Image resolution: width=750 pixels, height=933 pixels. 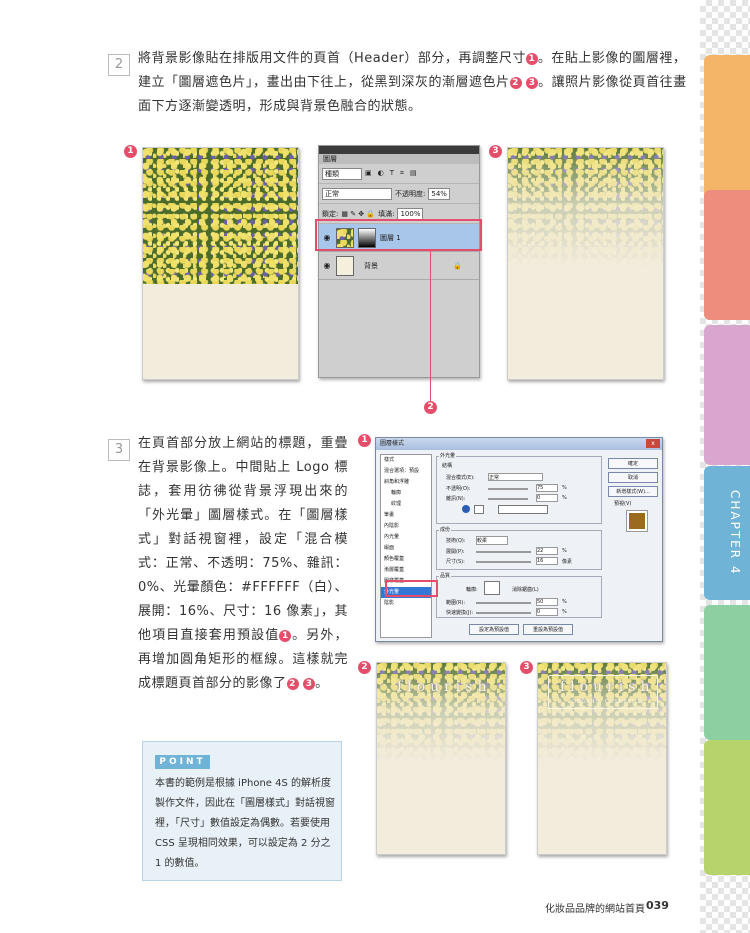 What do you see at coordinates (466, 509) in the screenshot?
I see `color-radio` at bounding box center [466, 509].